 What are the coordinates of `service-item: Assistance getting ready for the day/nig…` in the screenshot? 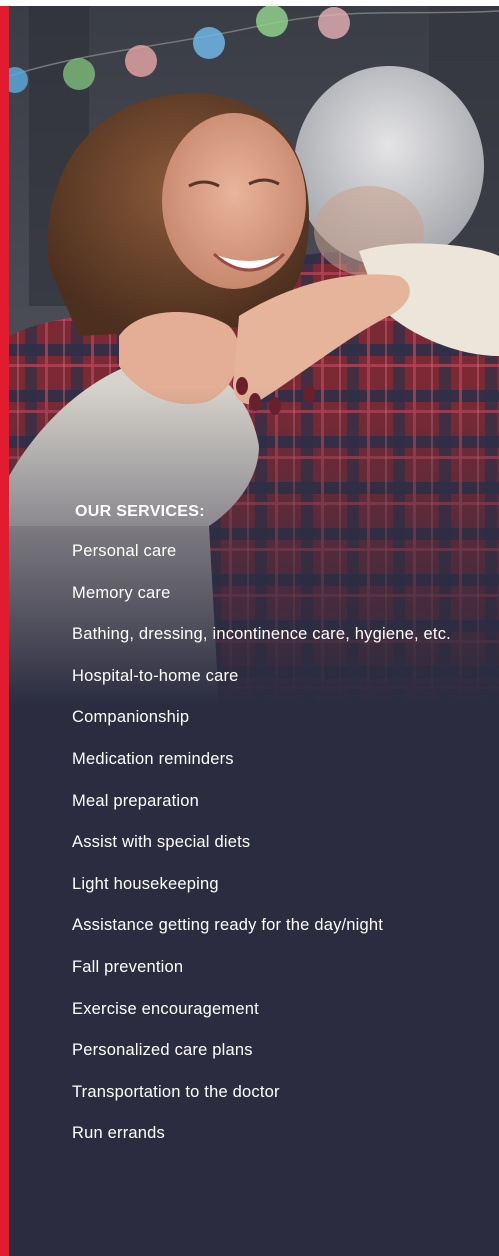 It's located at (228, 925).